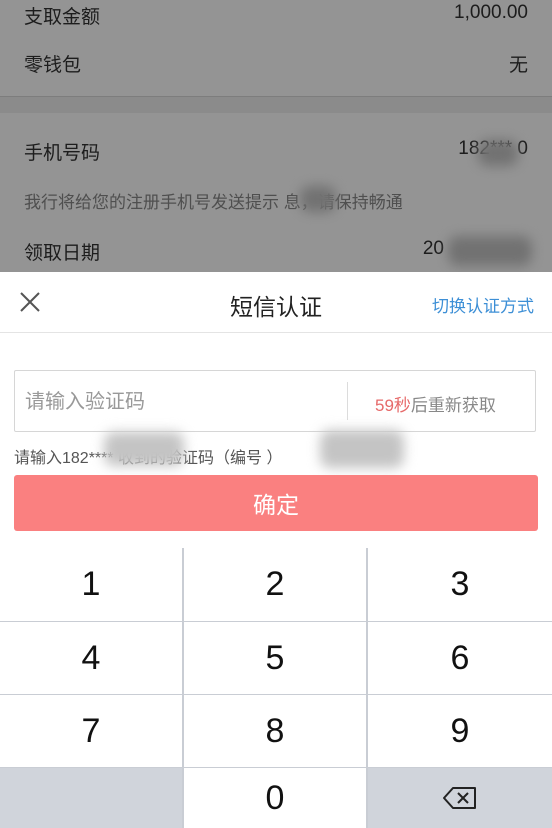 The height and width of the screenshot is (828, 552). What do you see at coordinates (91, 584) in the screenshot?
I see `key-1: 1` at bounding box center [91, 584].